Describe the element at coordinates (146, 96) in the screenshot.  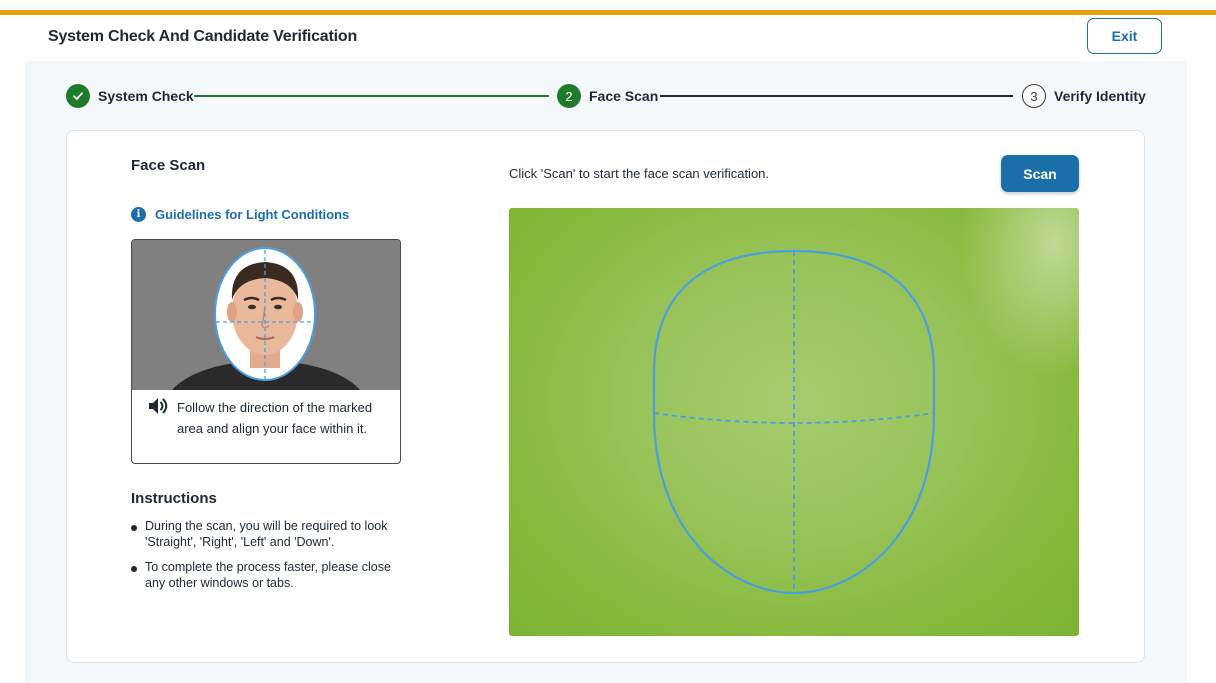
I see `step-label: System Check` at that location.